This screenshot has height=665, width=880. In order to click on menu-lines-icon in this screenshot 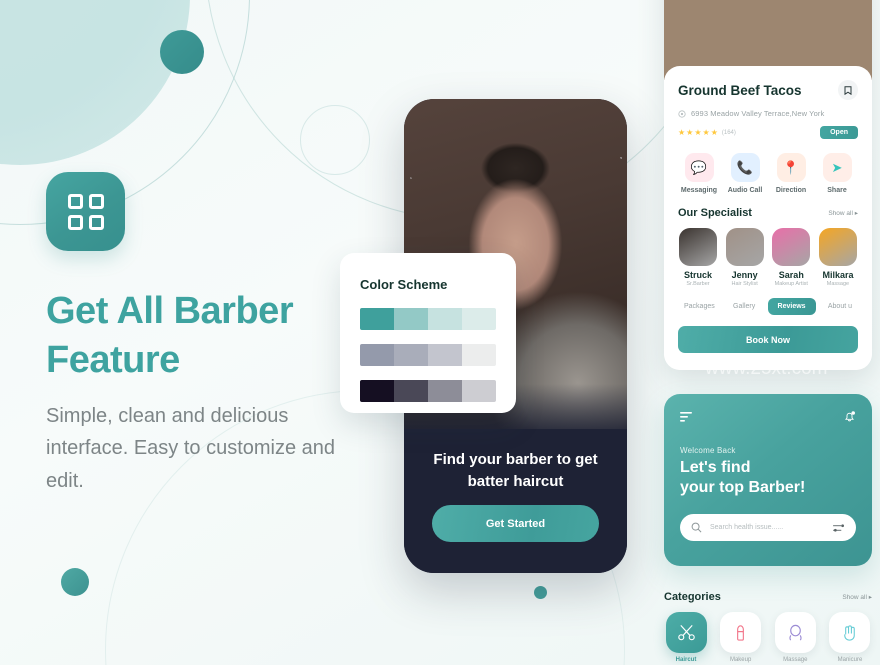, I will do `click(686, 419)`.